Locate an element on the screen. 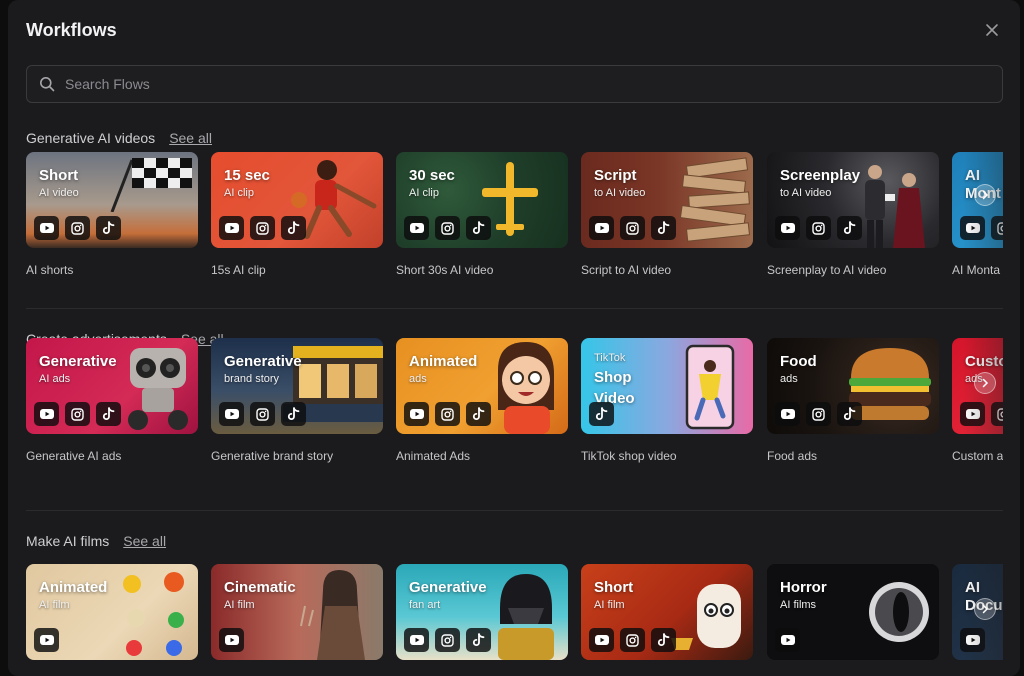 The width and height of the screenshot is (1024, 676). card-subtitle: AI film is located at coordinates (239, 605).